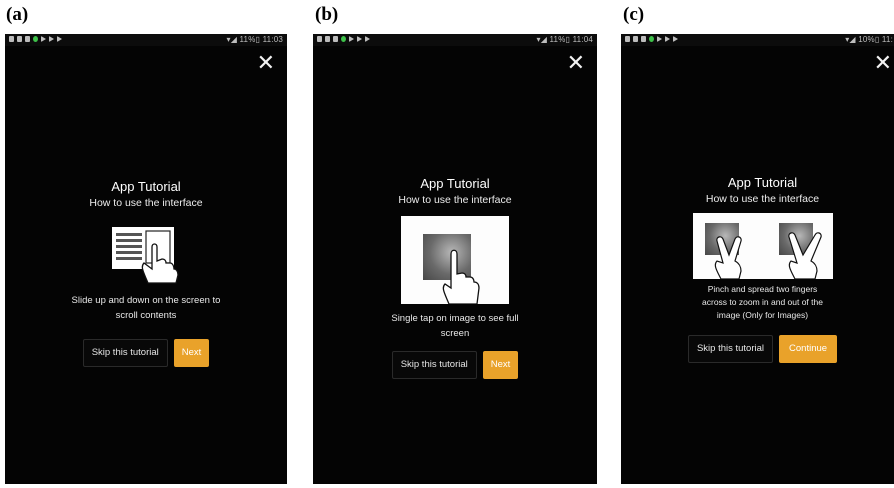  What do you see at coordinates (146, 40) in the screenshot?
I see `status-bar: ▾◢ 11%▯ 11:03` at bounding box center [146, 40].